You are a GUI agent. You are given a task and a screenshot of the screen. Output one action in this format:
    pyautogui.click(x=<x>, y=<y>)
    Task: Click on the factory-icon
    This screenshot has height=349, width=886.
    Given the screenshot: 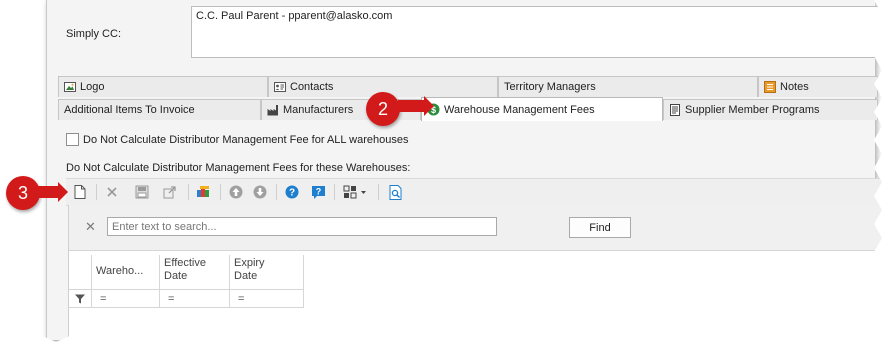 What is the action you would take?
    pyautogui.click(x=273, y=110)
    